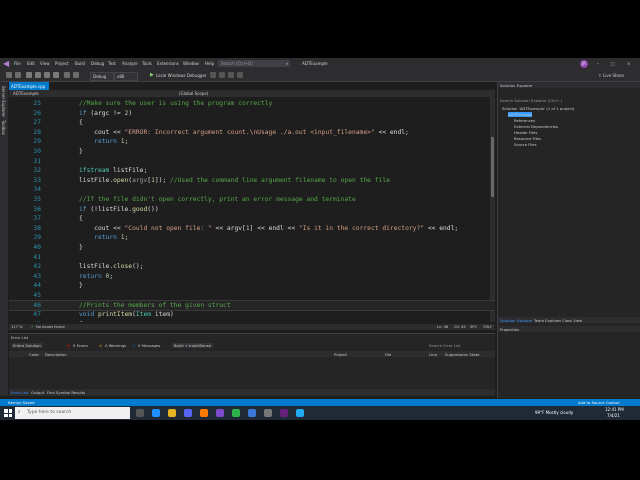 Image resolution: width=640 pixels, height=480 pixels. What do you see at coordinates (97, 63) in the screenshot?
I see `menu-debug: Debug` at bounding box center [97, 63].